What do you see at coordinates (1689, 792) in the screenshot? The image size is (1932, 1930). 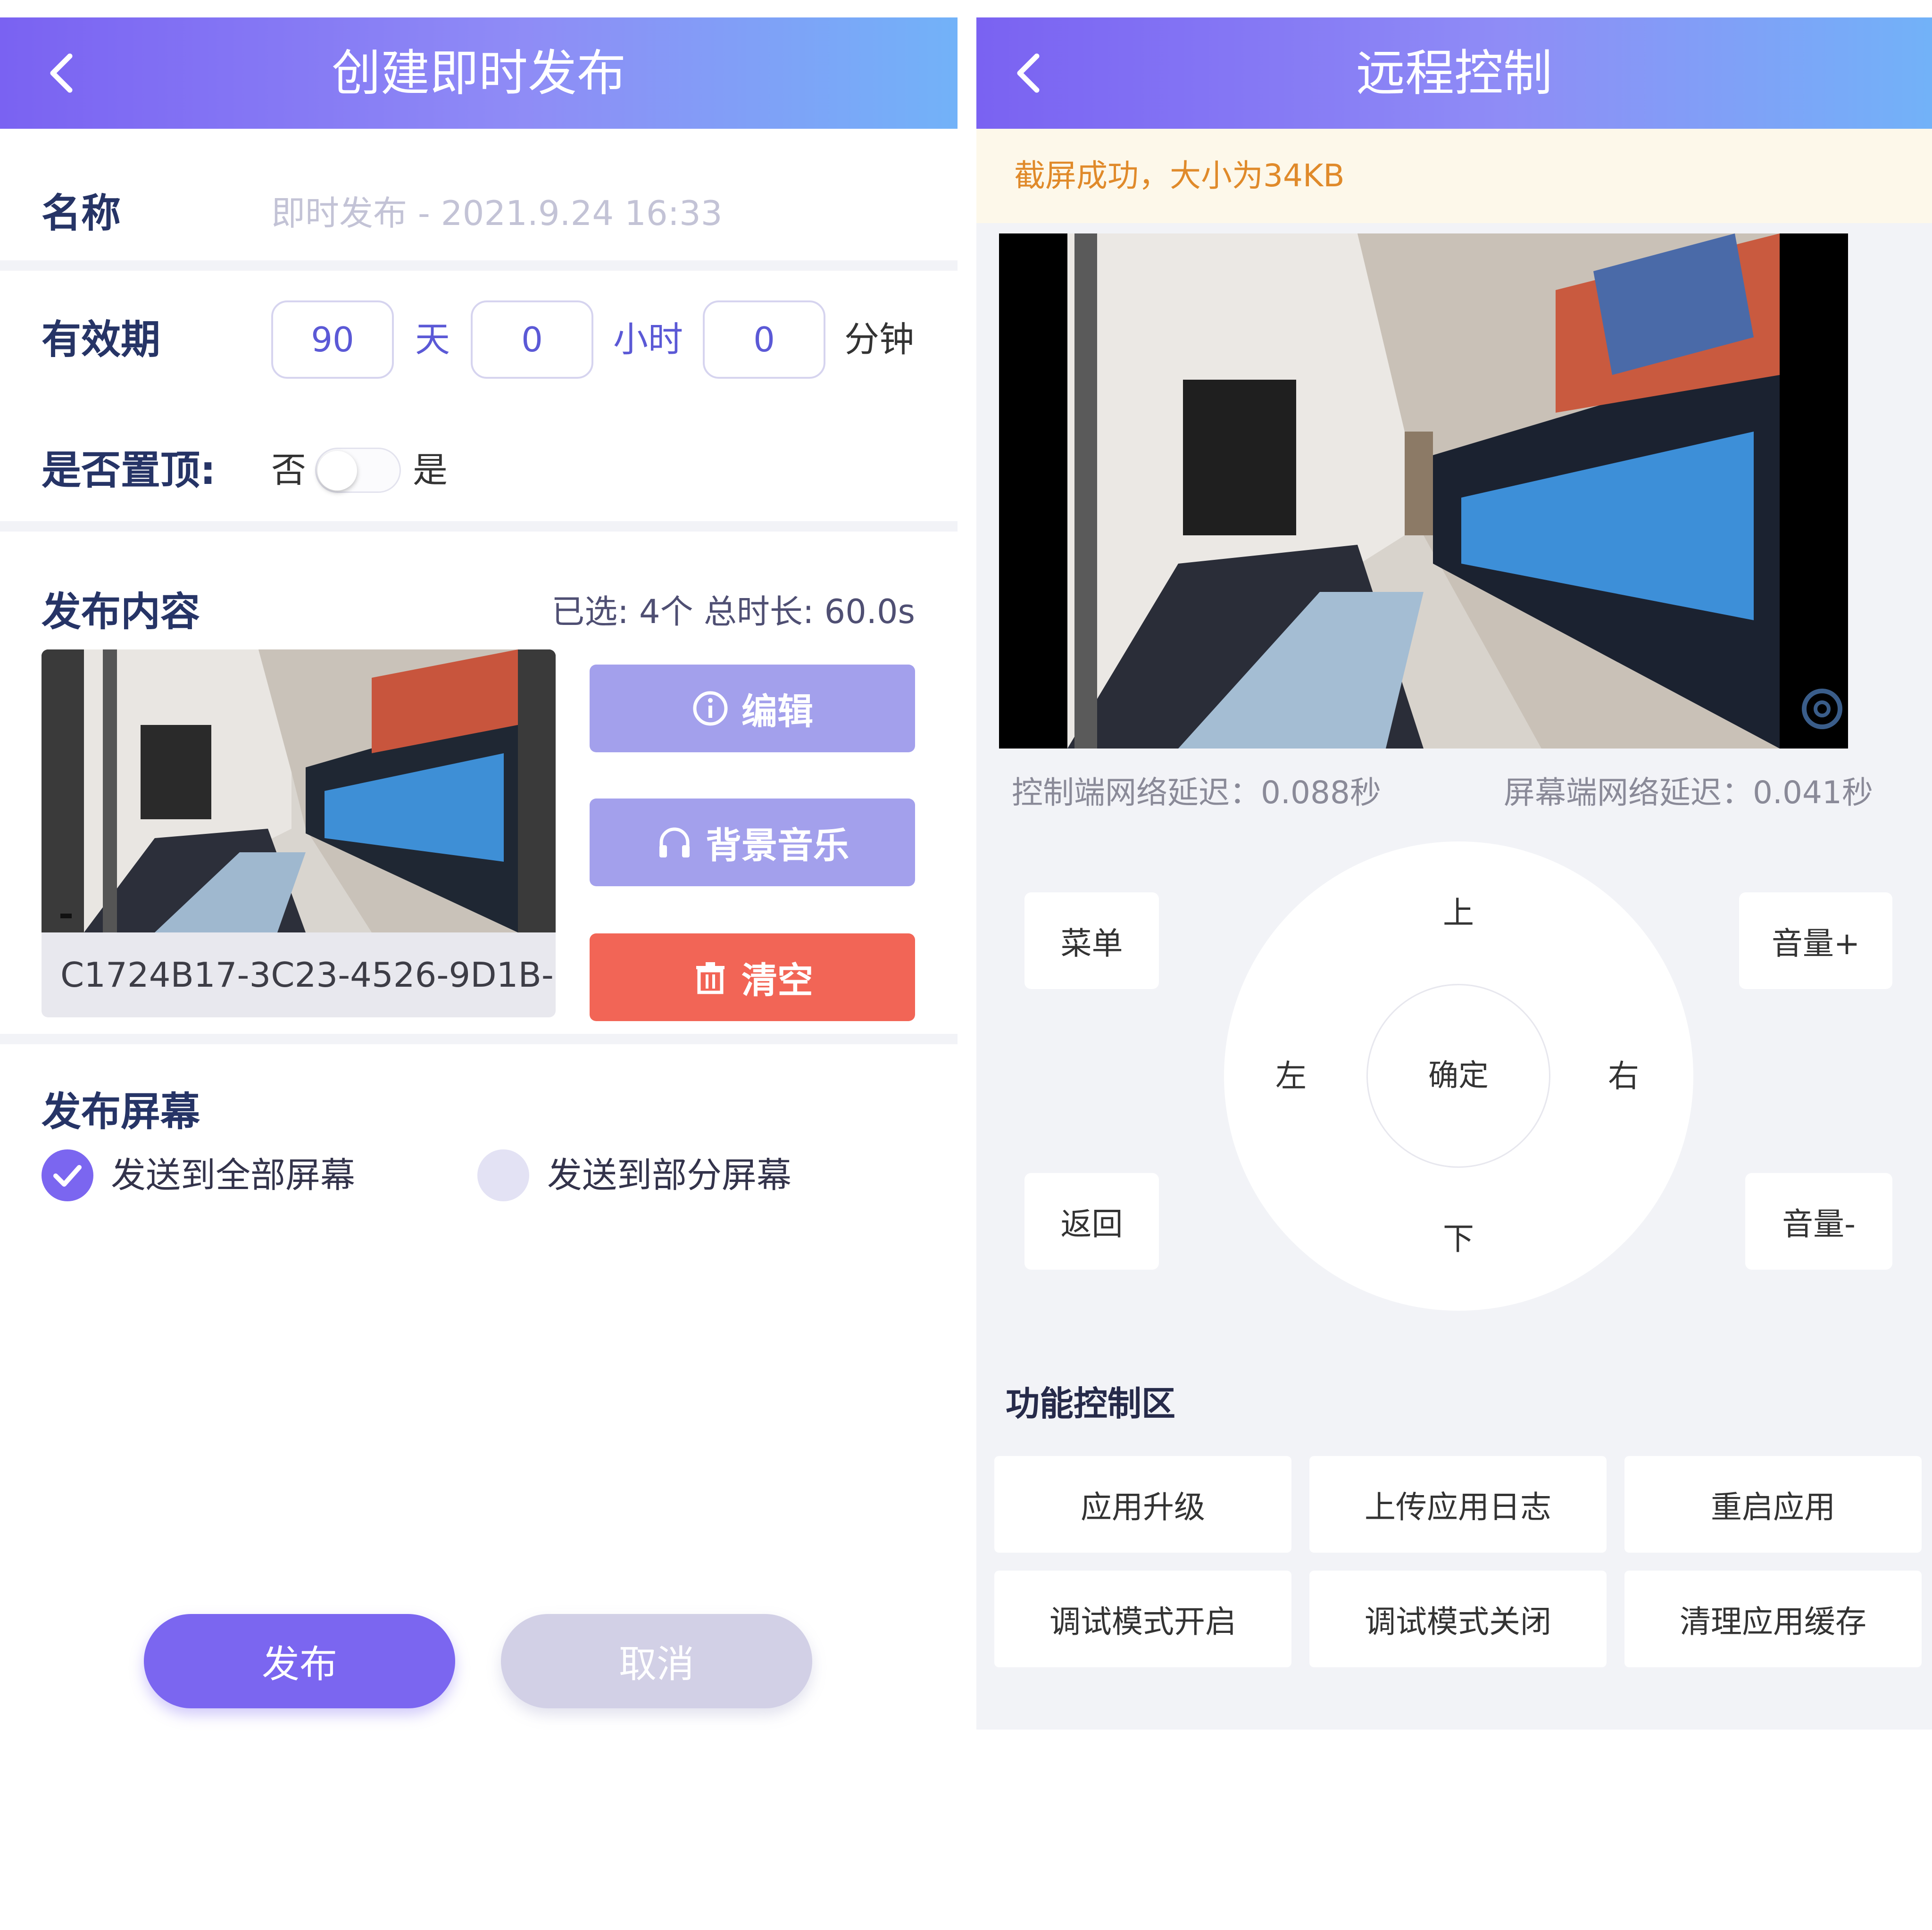 I see `screen-latency: 屏幕端网络延迟：0.041秒` at bounding box center [1689, 792].